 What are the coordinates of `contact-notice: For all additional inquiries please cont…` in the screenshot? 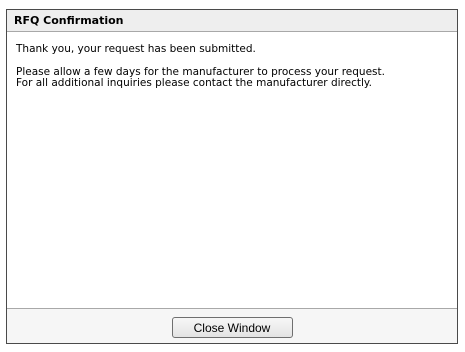 It's located at (194, 83).